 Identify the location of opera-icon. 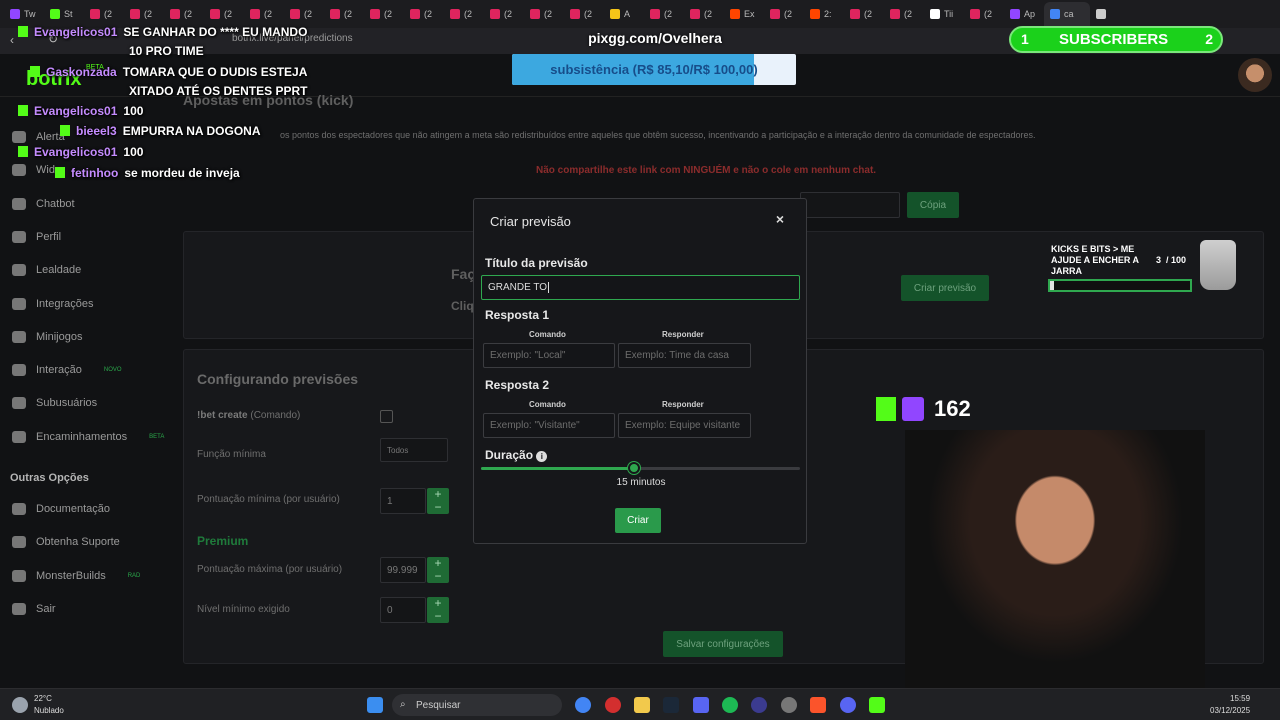
(613, 705).